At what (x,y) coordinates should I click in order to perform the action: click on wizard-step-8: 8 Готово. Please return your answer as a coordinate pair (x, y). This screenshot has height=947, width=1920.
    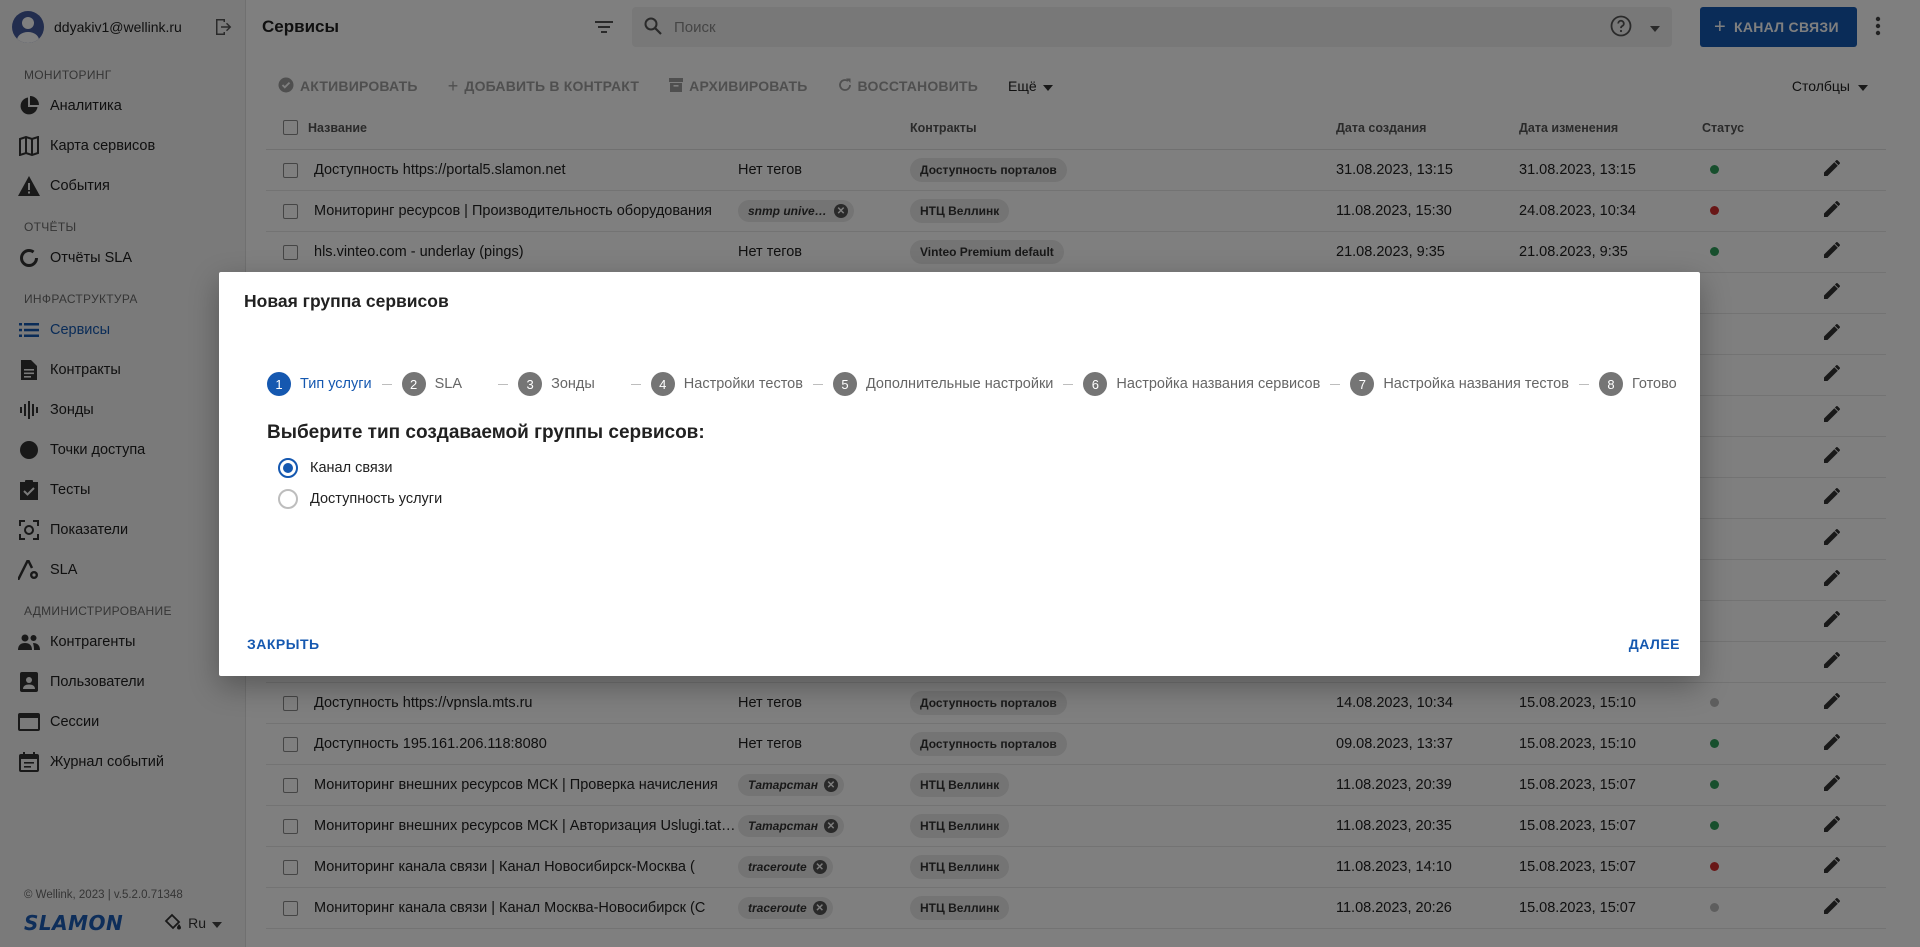
    Looking at the image, I should click on (1637, 384).